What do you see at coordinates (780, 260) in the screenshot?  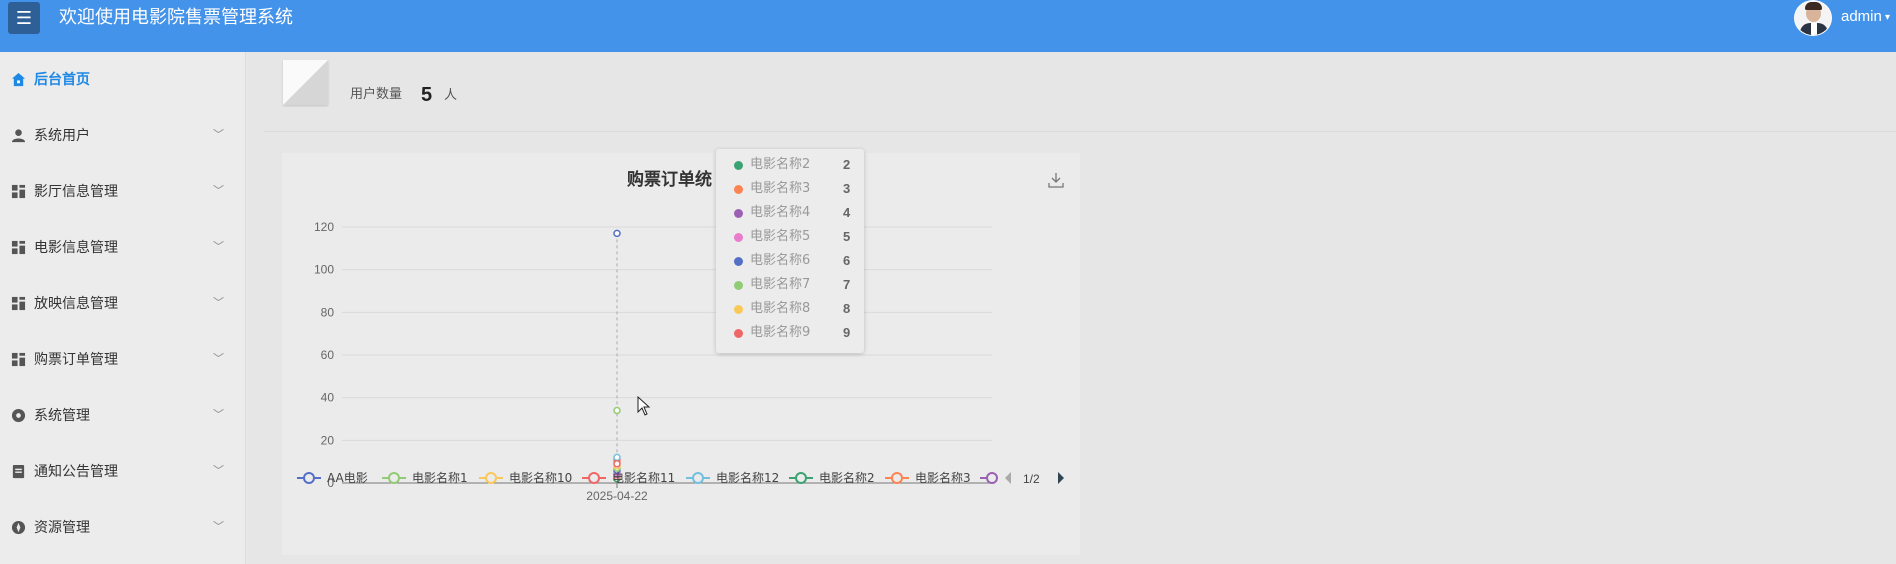 I see `tooltip-series-name: 电影名称6` at bounding box center [780, 260].